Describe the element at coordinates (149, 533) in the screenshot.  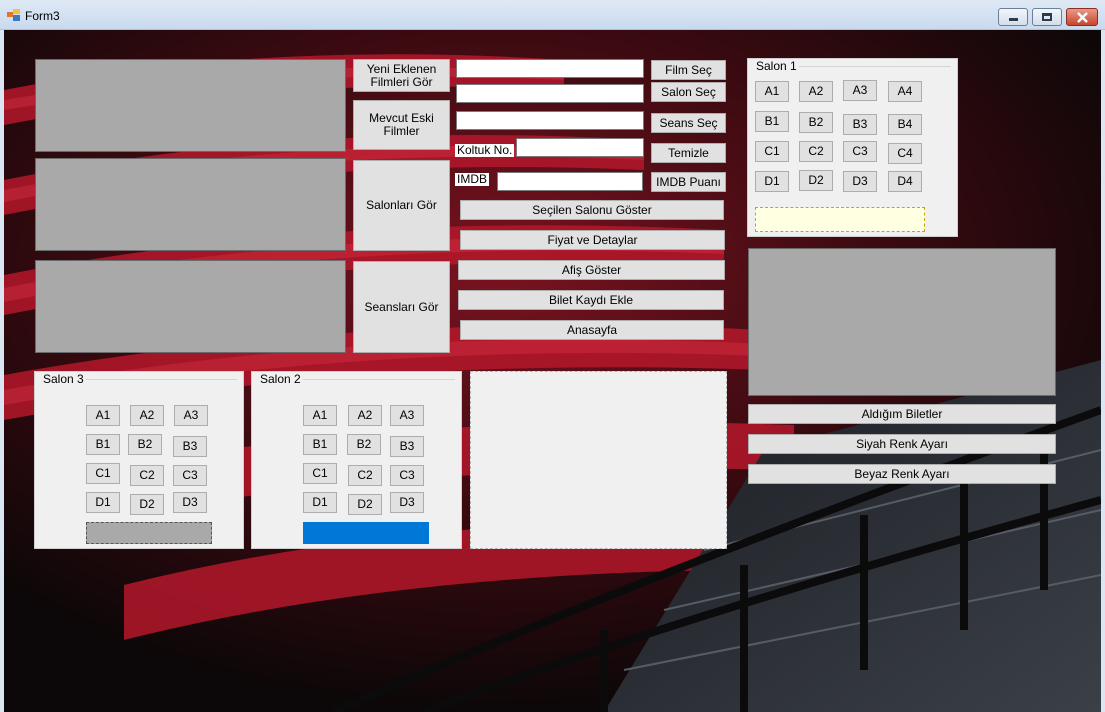
I see `salon-3-status-panel` at that location.